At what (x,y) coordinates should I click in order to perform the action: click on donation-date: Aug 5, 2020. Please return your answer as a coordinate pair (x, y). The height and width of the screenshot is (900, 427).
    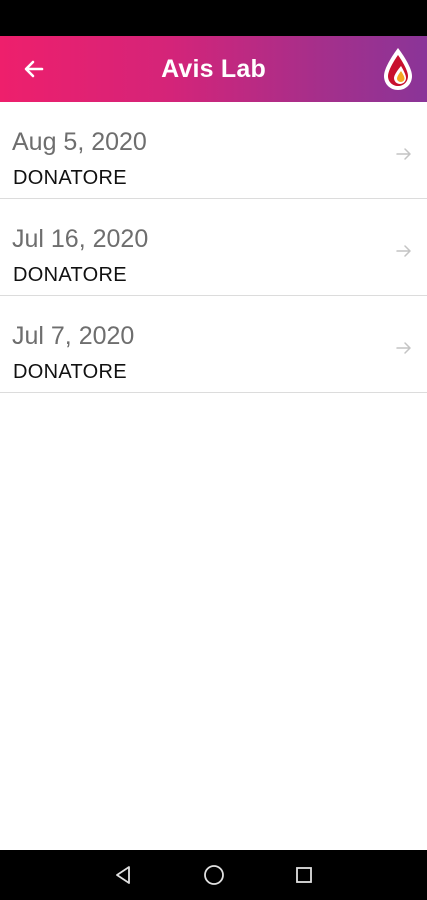
    Looking at the image, I should click on (79, 142).